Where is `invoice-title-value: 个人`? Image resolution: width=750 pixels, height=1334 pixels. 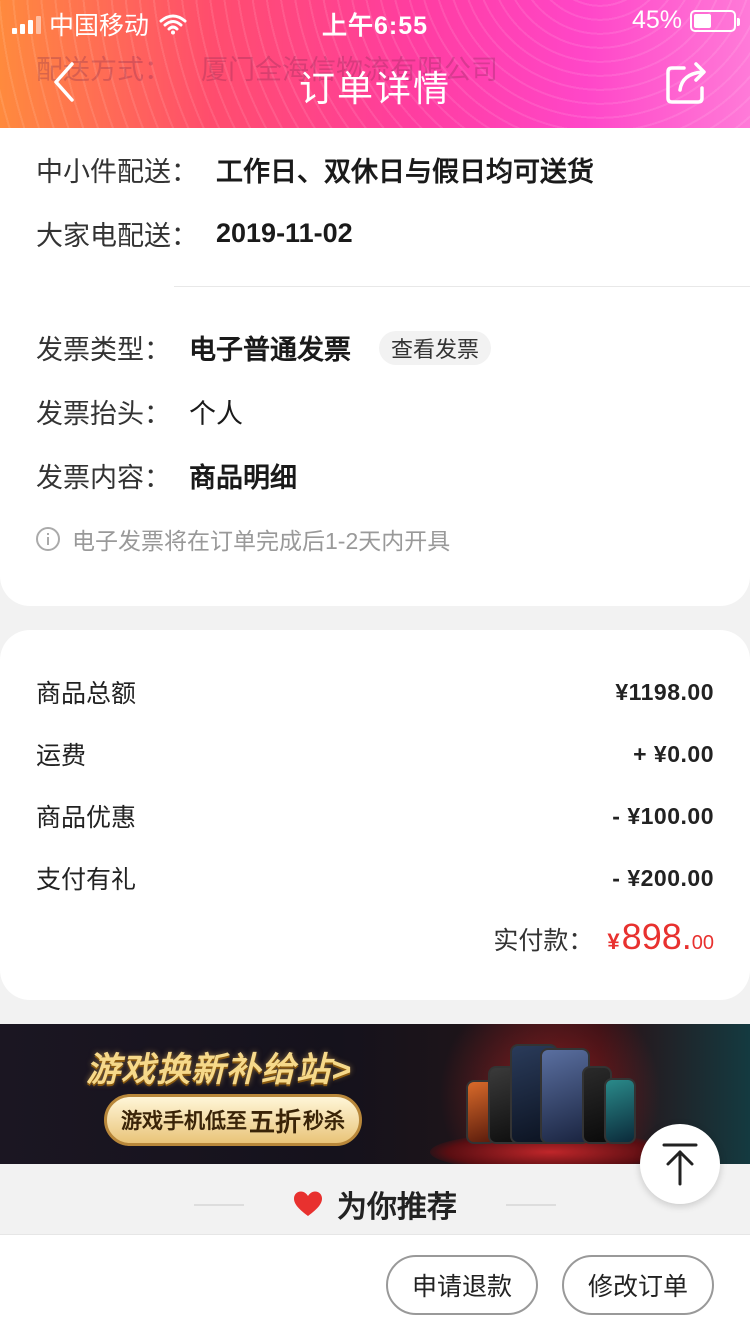 invoice-title-value: 个人 is located at coordinates (216, 414).